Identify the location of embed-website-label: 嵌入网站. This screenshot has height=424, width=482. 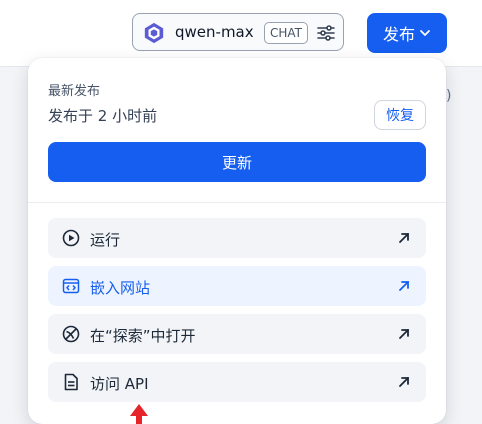
(120, 288).